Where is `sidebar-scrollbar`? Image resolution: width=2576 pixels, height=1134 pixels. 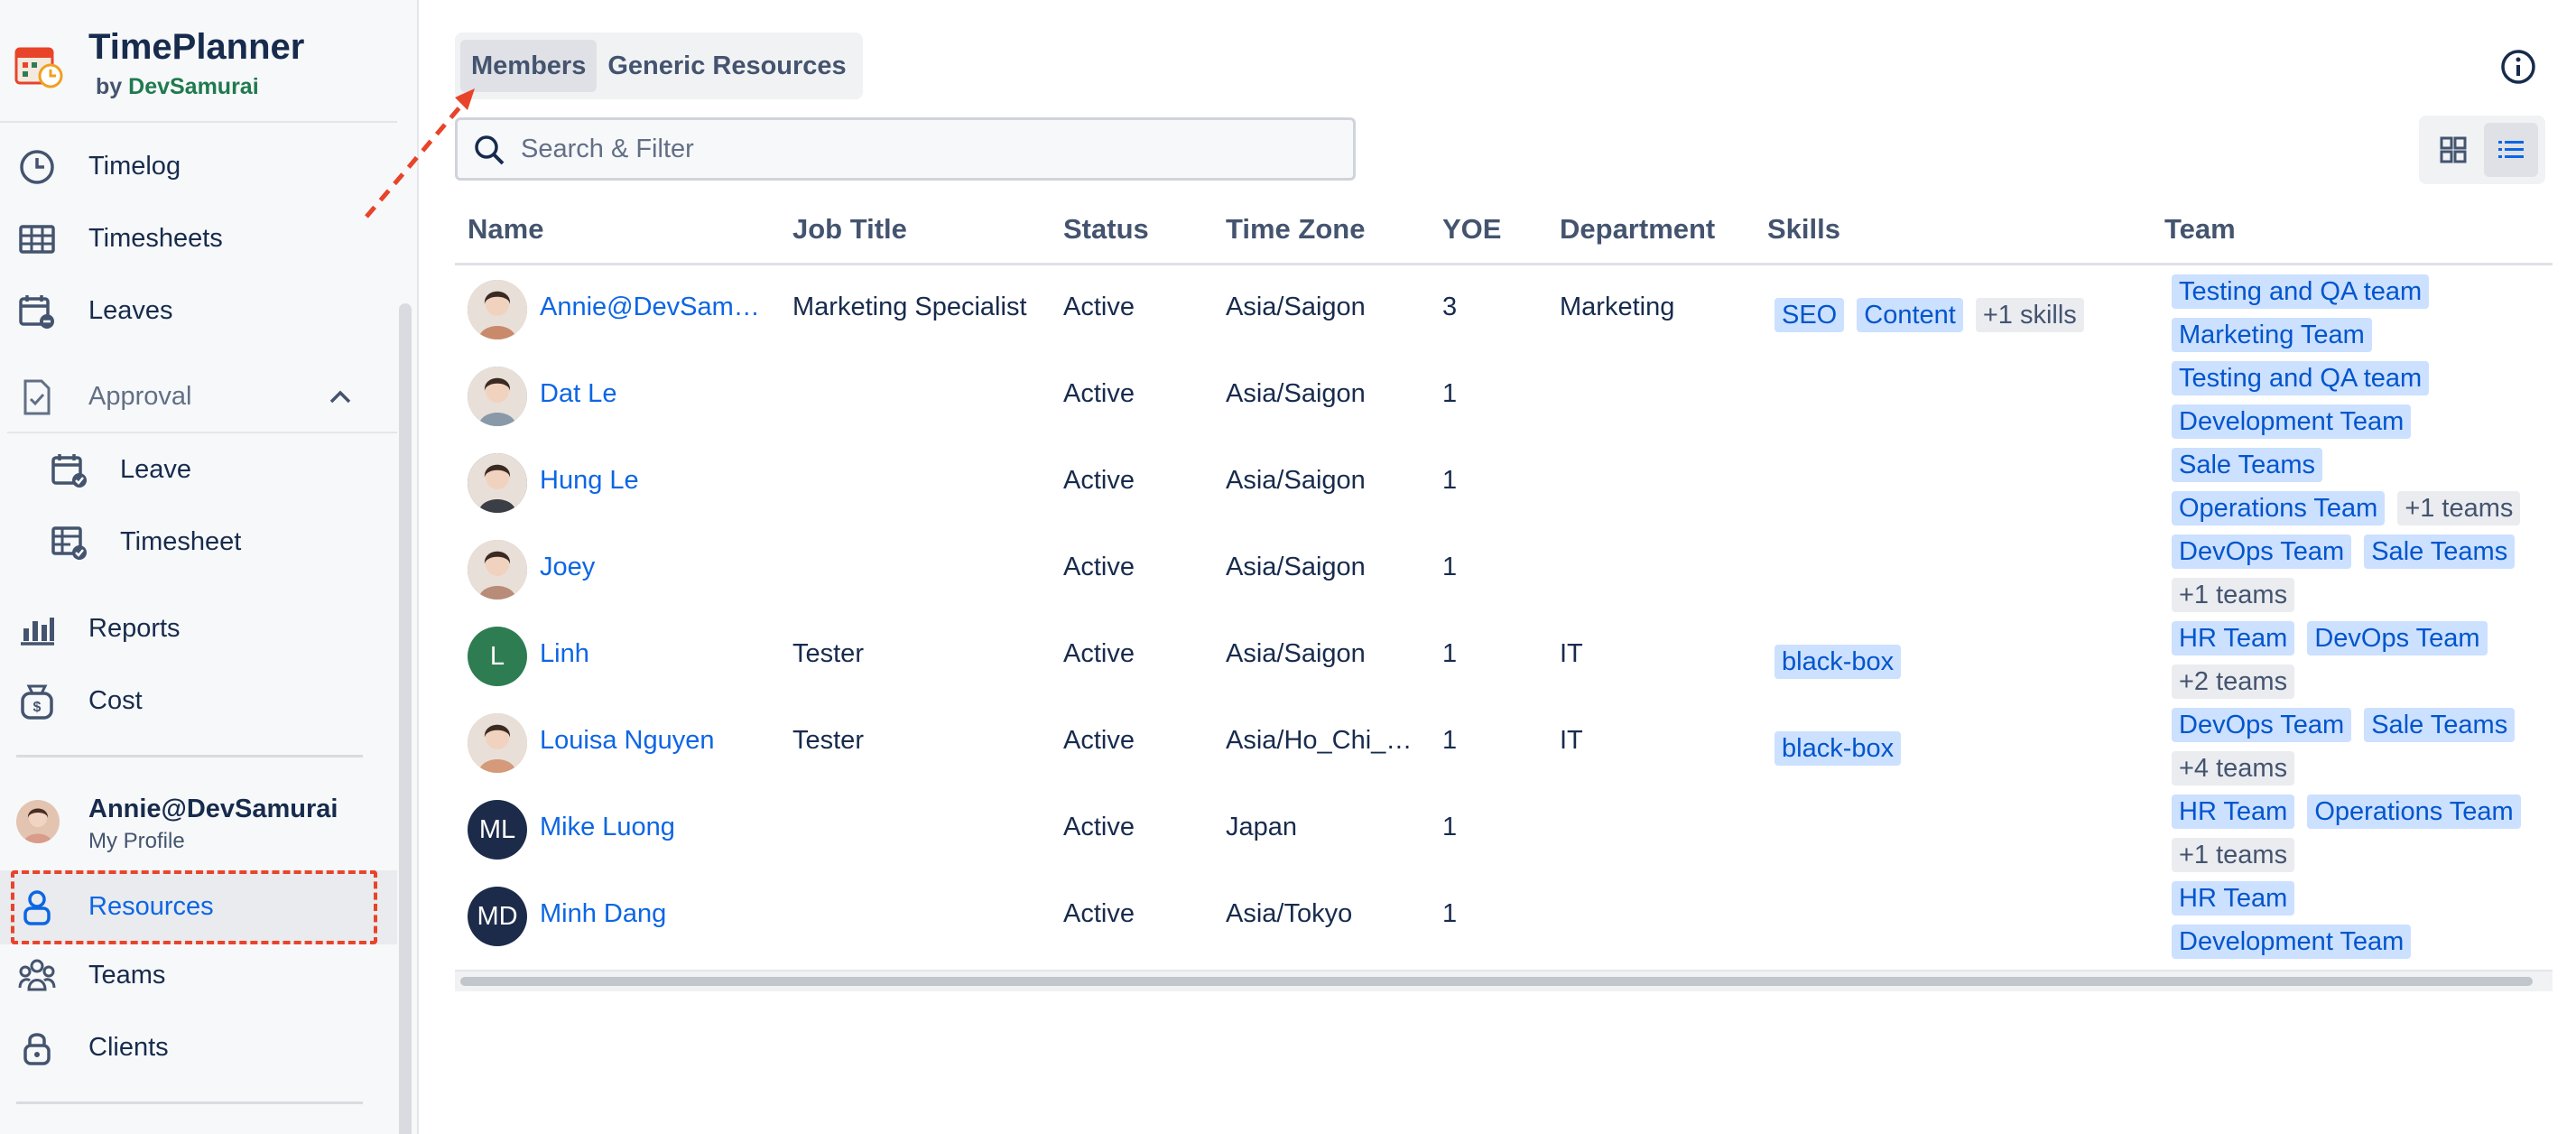 sidebar-scrollbar is located at coordinates (405, 718).